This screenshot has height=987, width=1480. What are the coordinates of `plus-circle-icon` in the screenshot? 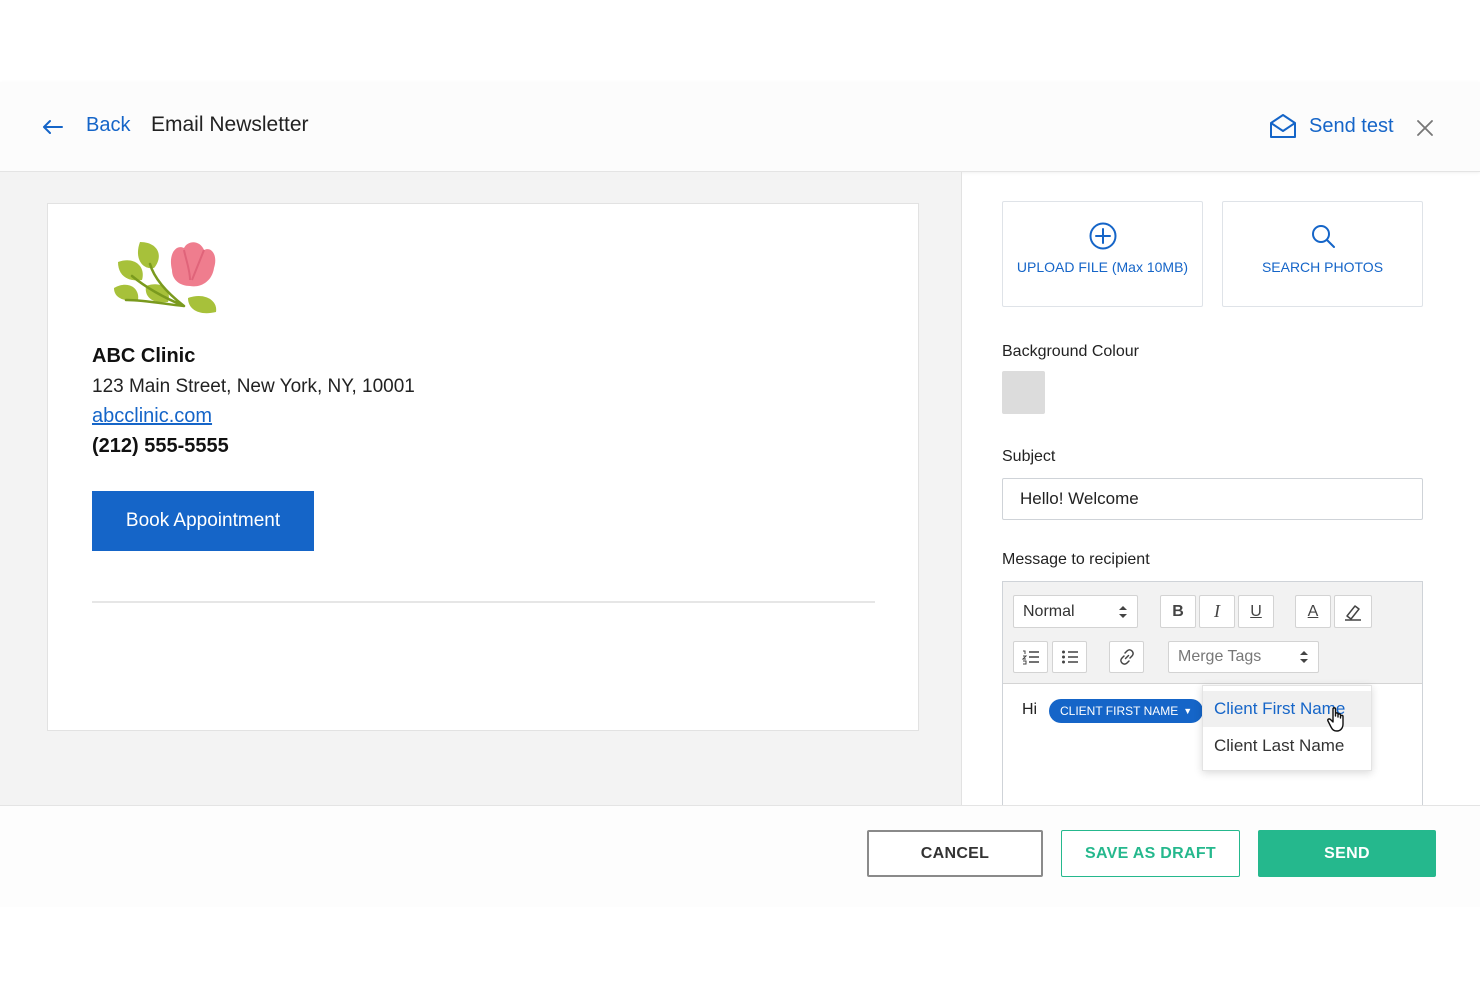 It's located at (1102, 236).